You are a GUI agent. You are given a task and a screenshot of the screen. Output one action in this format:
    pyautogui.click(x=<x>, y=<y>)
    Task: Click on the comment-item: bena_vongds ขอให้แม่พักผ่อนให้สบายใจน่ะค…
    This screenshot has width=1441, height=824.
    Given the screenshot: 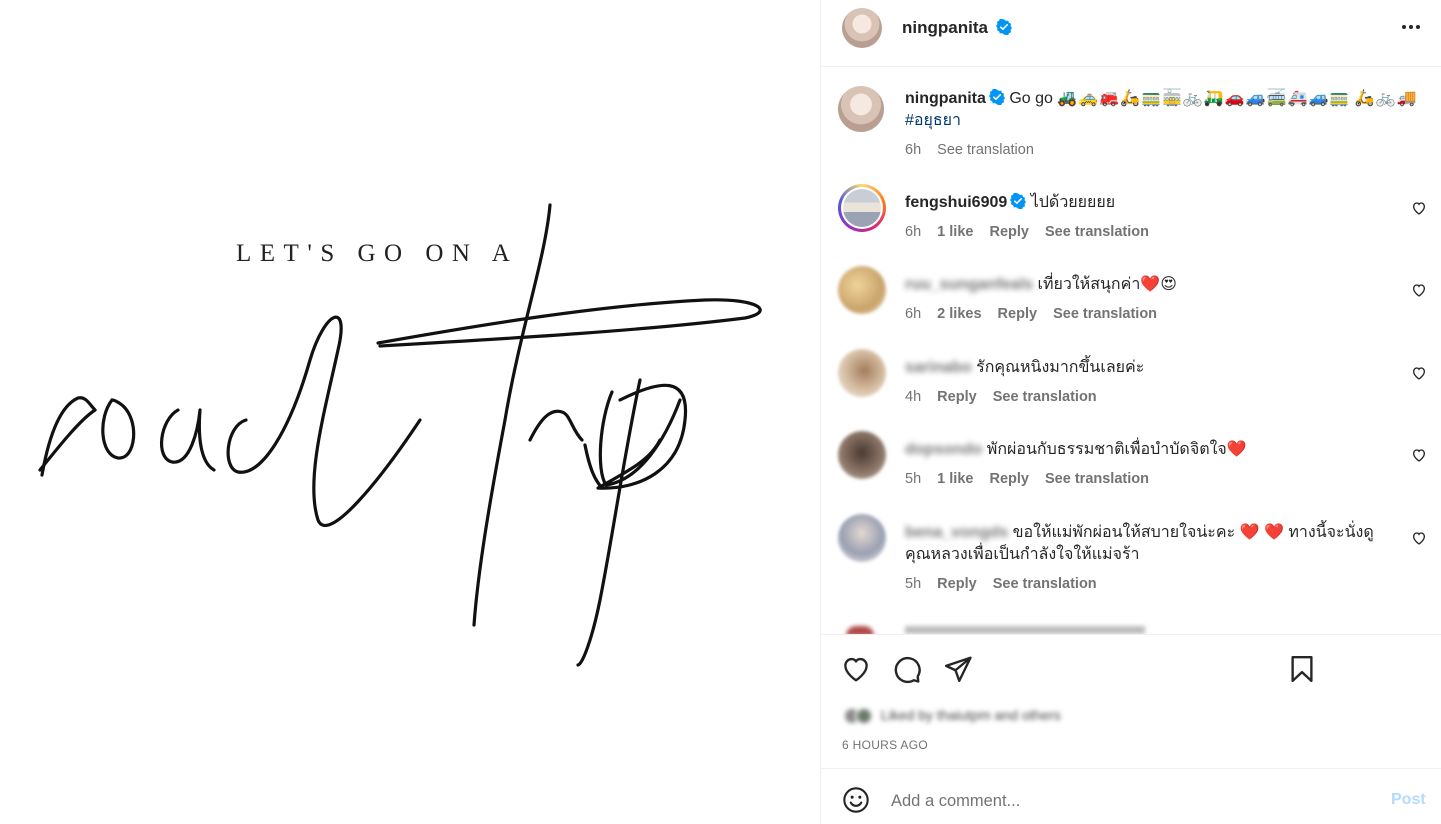 What is the action you would take?
    pyautogui.click(x=1131, y=559)
    